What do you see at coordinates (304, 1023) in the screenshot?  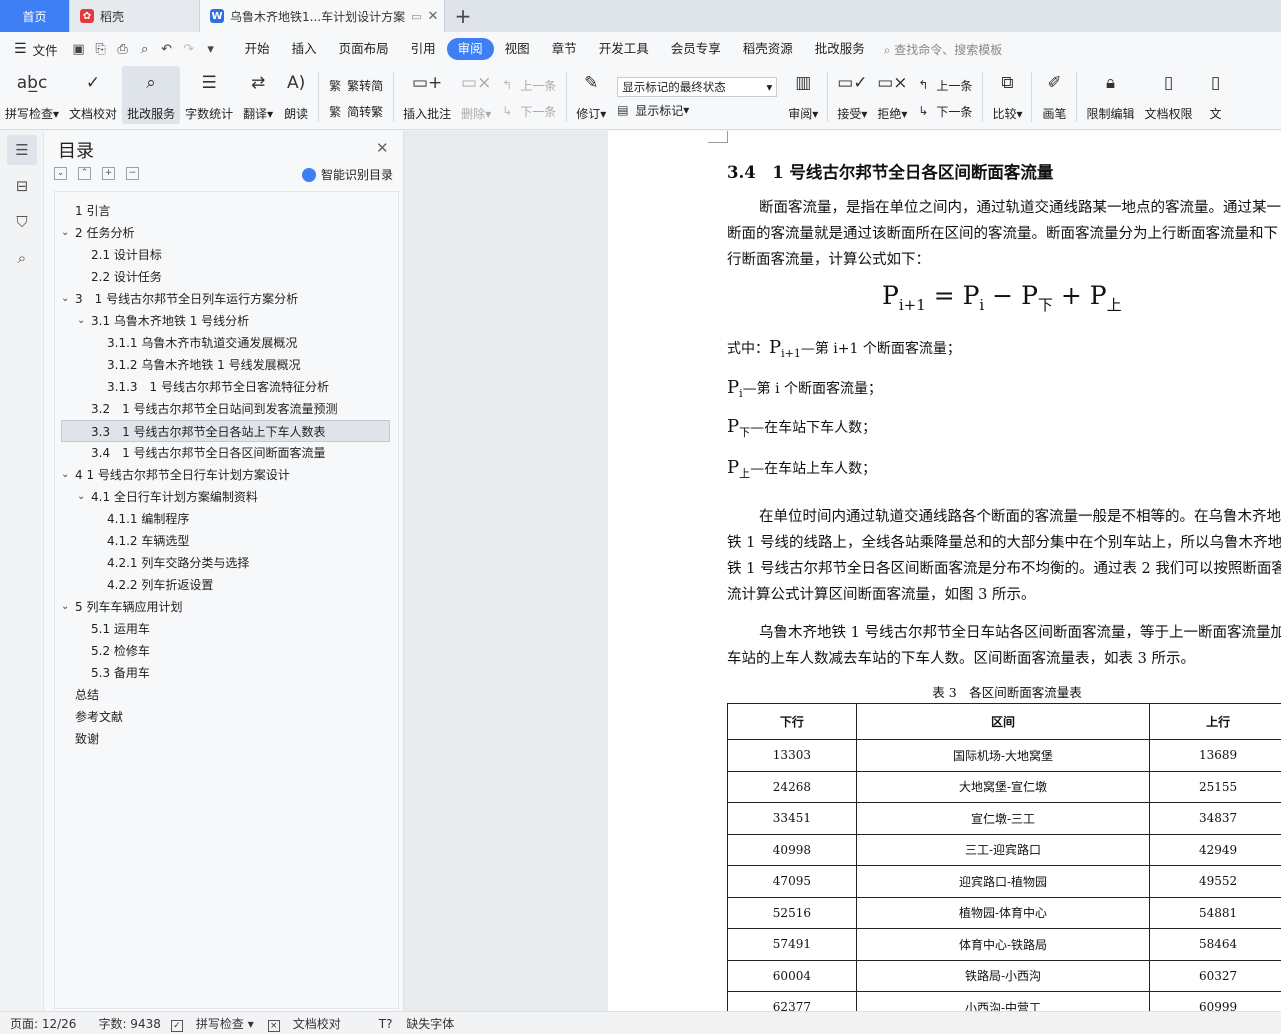 I see `doccheck-status: × 文档校对` at bounding box center [304, 1023].